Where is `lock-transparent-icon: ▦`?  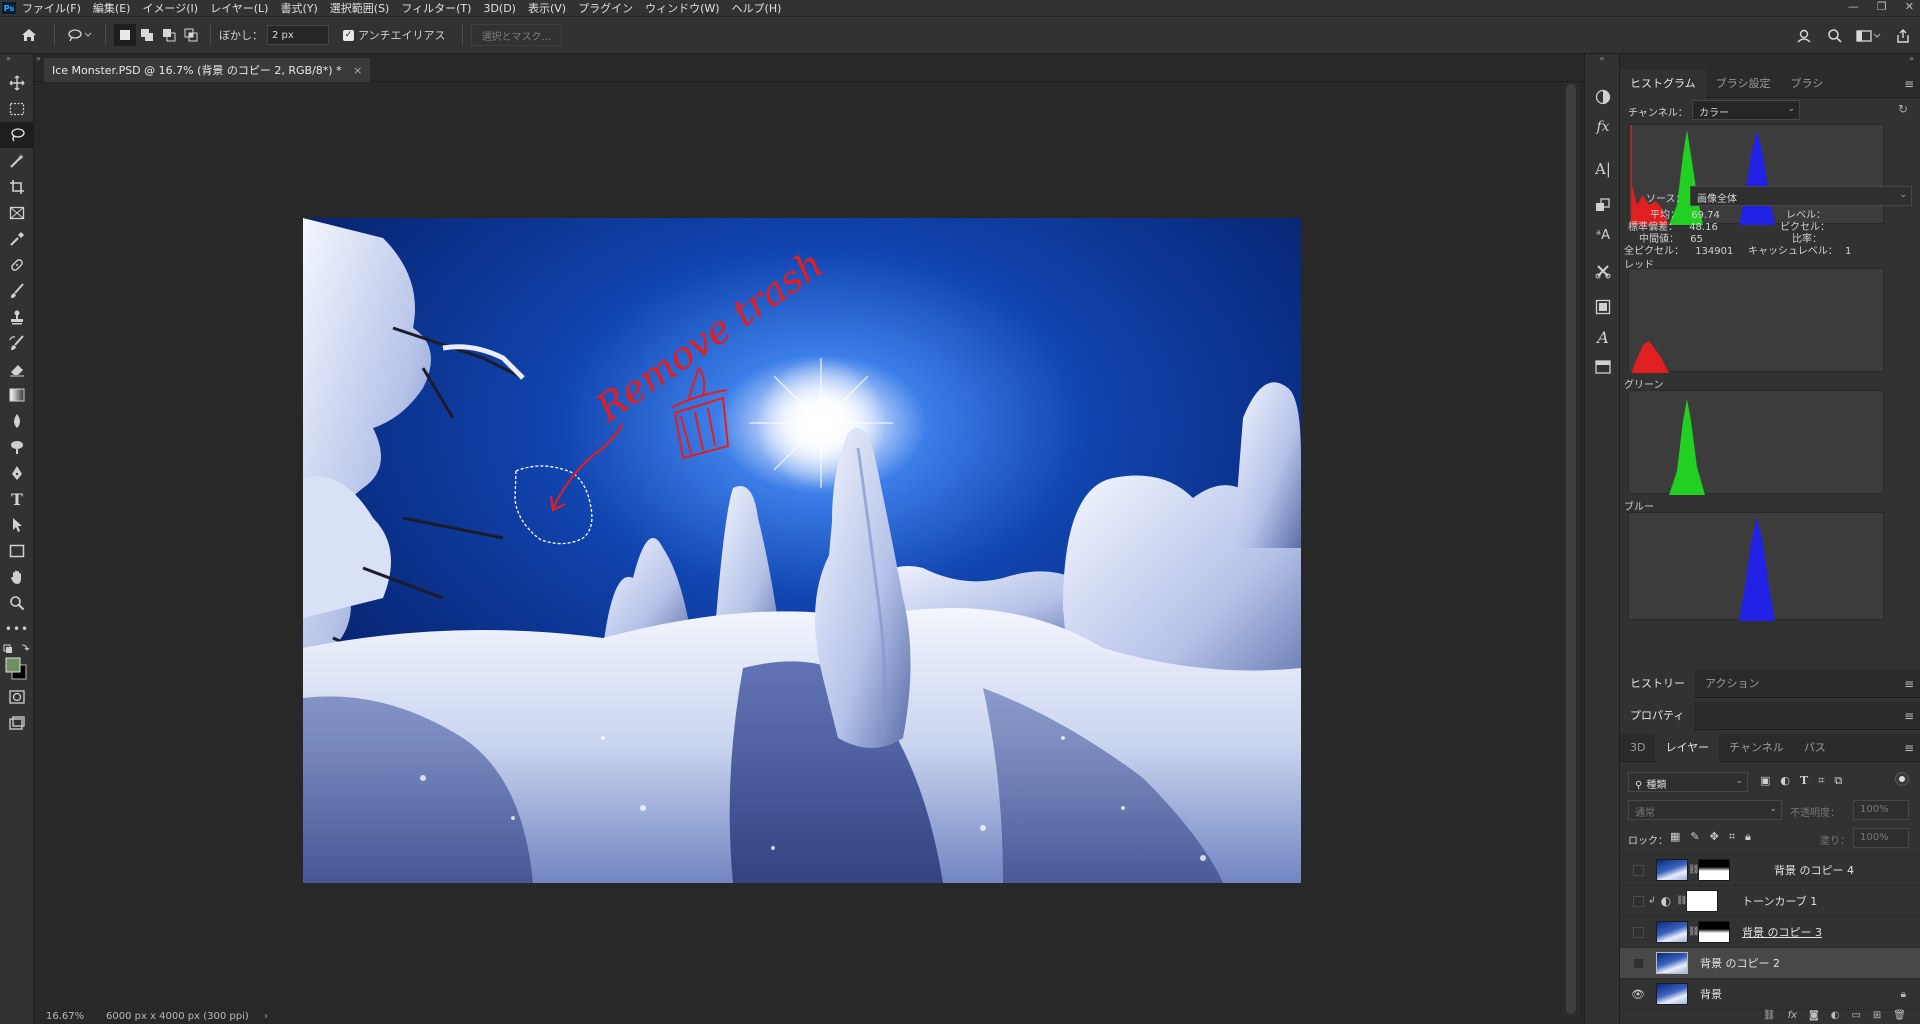
lock-transparent-icon: ▦ is located at coordinates (1675, 837).